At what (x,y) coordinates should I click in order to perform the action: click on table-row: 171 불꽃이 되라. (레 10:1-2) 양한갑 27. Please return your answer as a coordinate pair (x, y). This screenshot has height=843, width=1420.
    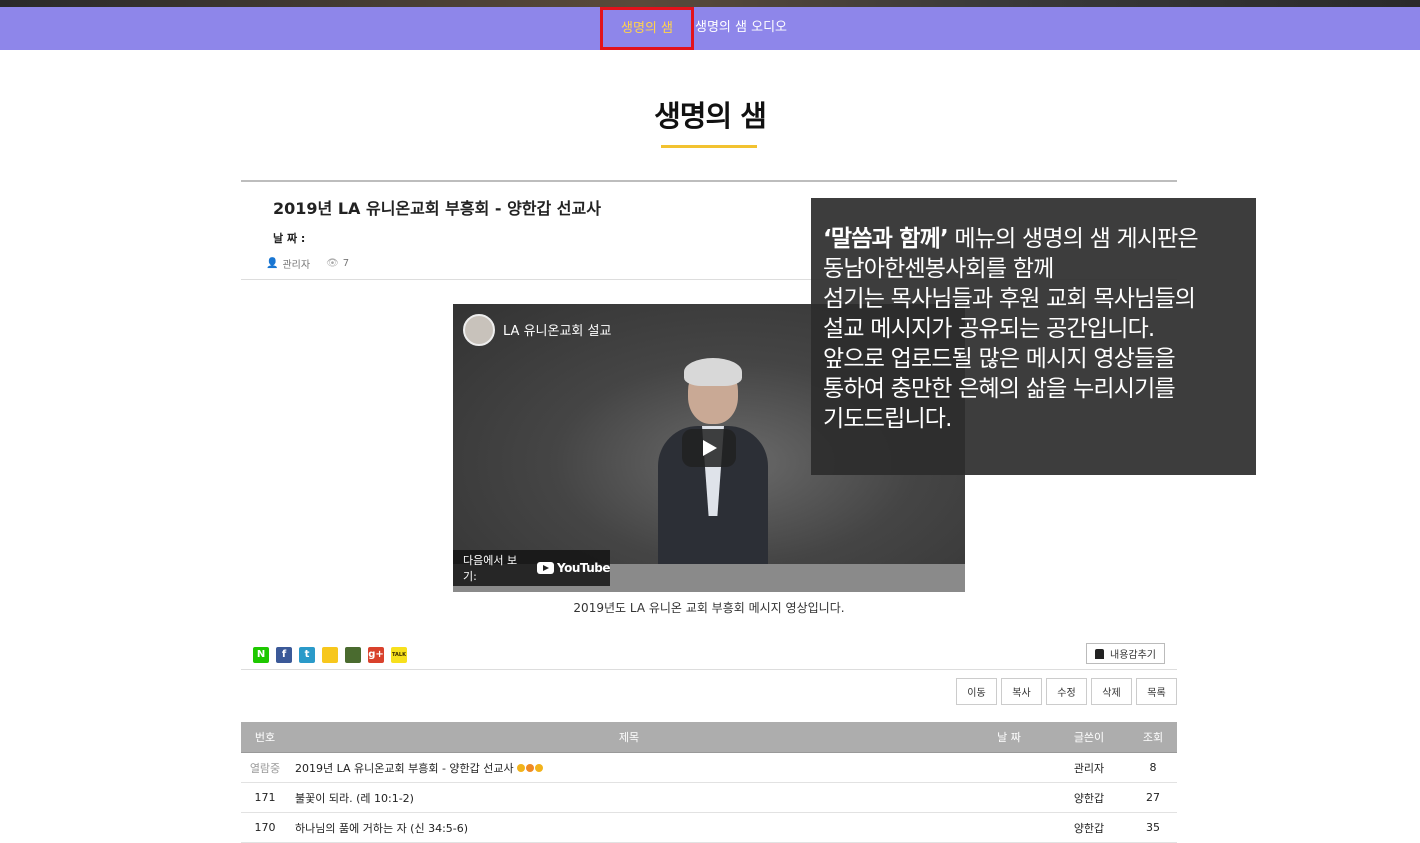
    Looking at the image, I should click on (709, 798).